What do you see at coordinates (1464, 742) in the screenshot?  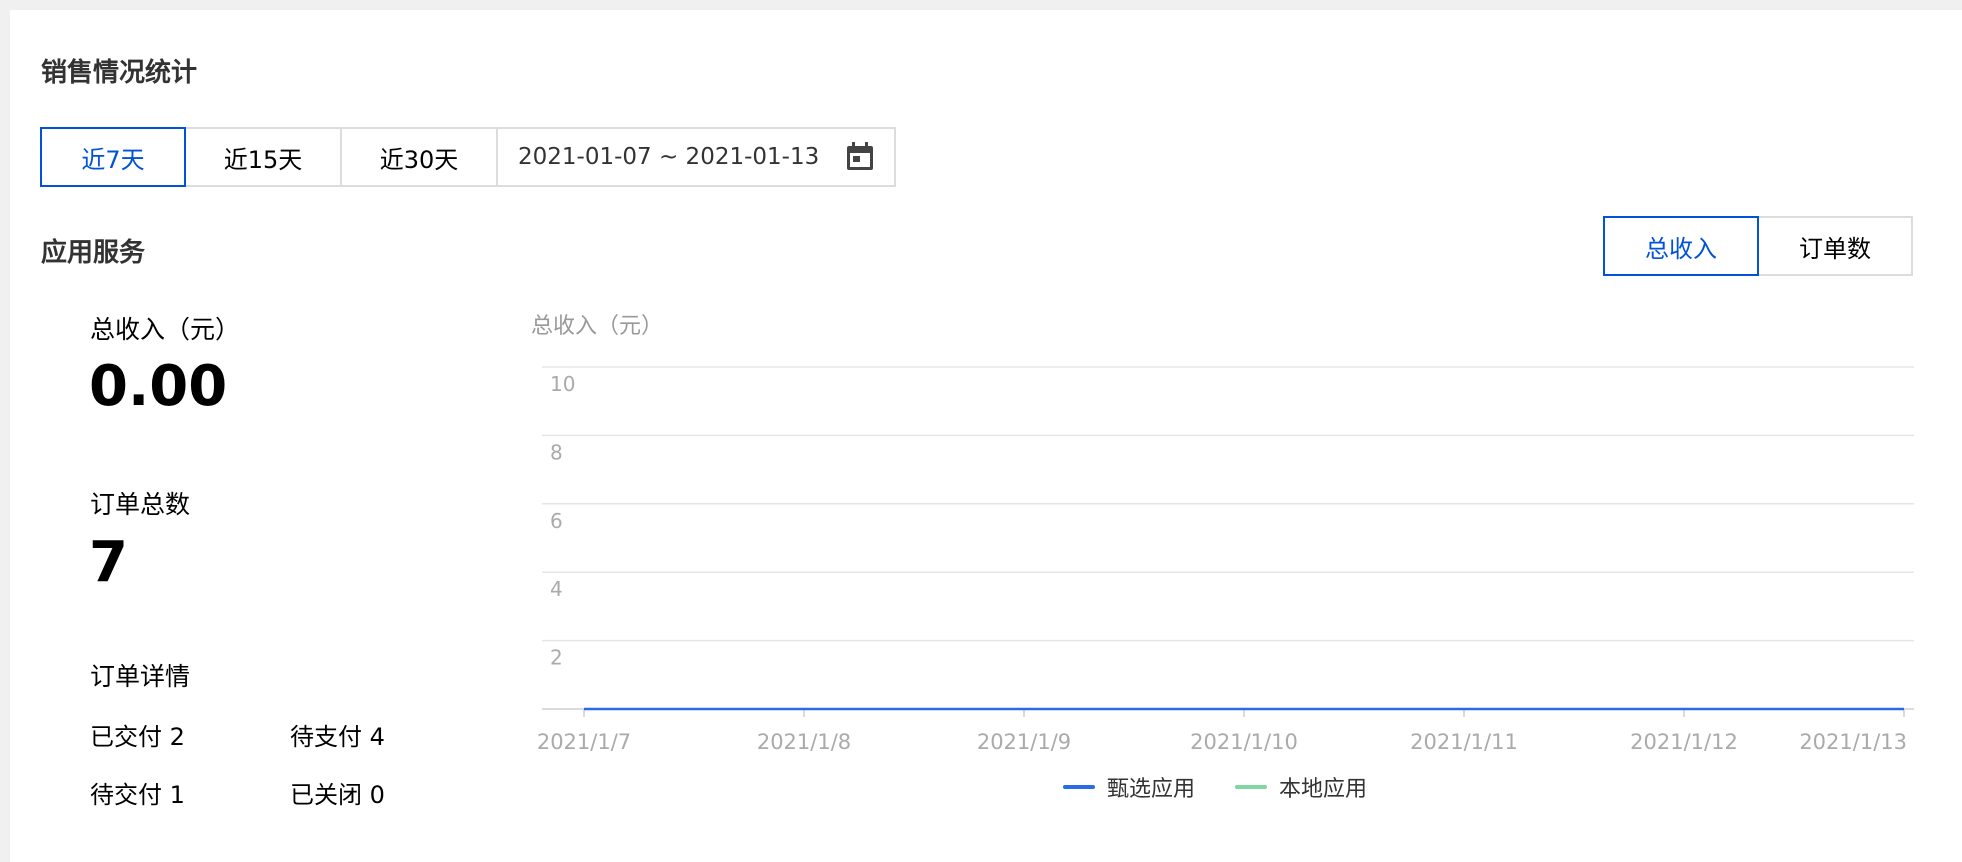 I see `x-tick-label-4: 2021/1/11` at bounding box center [1464, 742].